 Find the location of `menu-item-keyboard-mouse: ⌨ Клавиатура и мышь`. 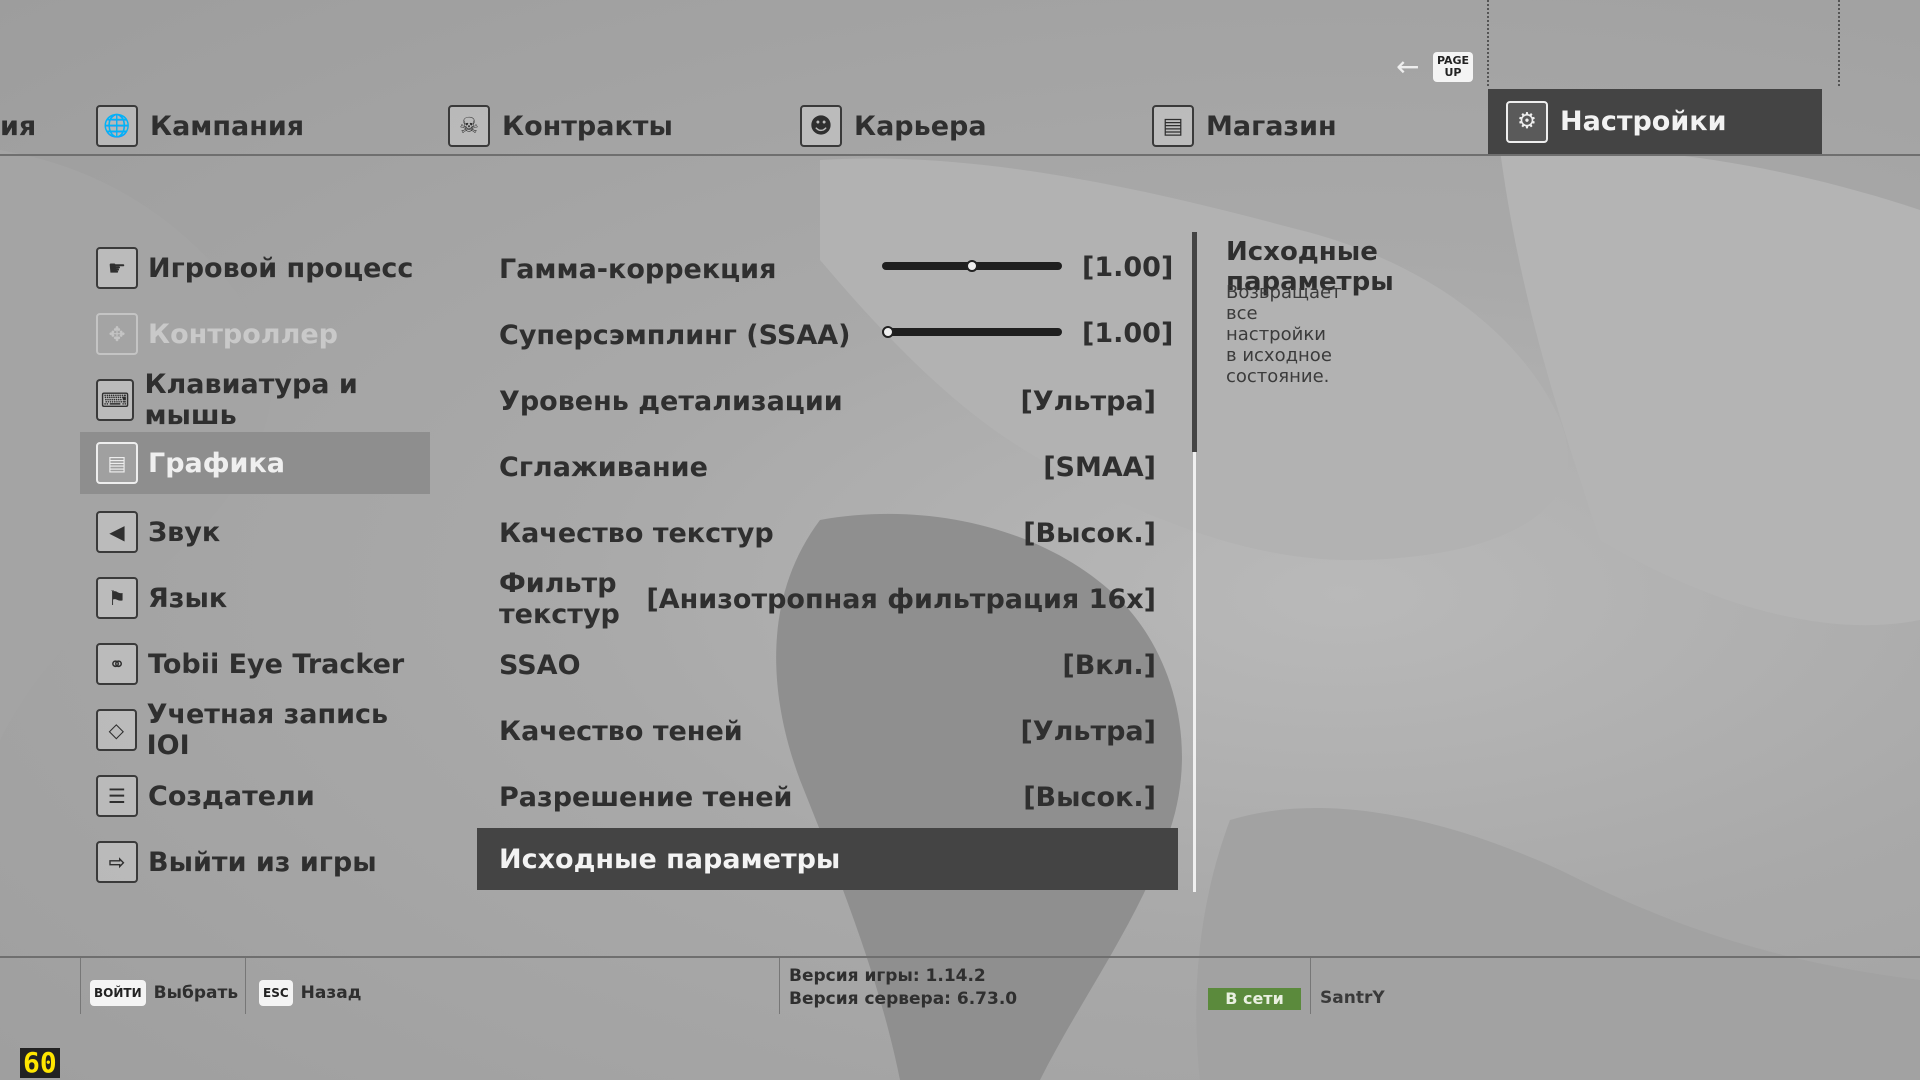

menu-item-keyboard-mouse: ⌨ Клавиатура и мышь is located at coordinates (255, 400).